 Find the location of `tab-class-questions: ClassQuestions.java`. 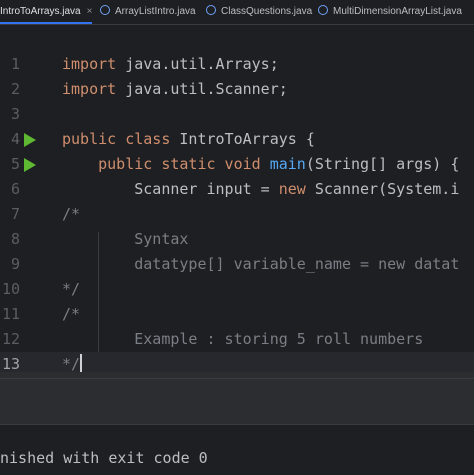

tab-class-questions: ClassQuestions.java is located at coordinates (259, 12).